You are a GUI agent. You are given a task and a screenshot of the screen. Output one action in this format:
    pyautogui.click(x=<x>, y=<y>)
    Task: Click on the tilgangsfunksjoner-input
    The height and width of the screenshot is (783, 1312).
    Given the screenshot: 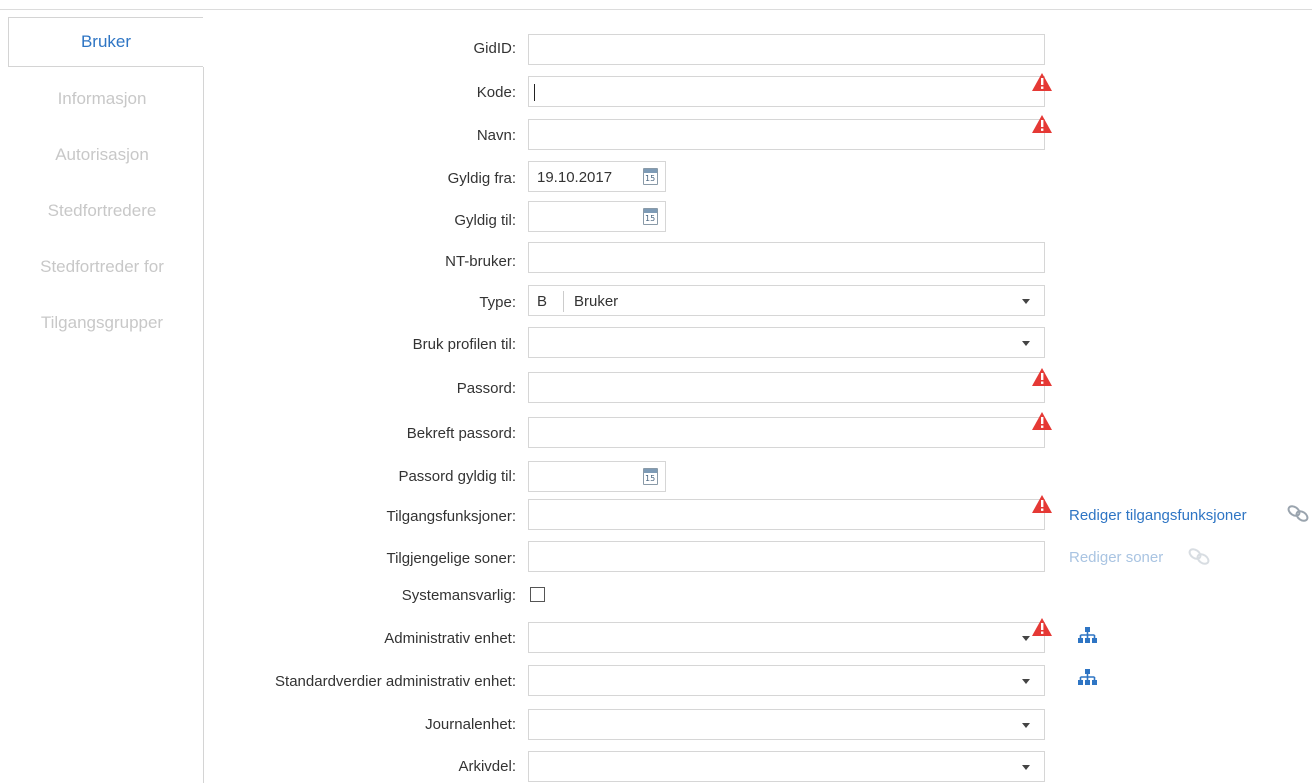 What is the action you would take?
    pyautogui.click(x=786, y=514)
    